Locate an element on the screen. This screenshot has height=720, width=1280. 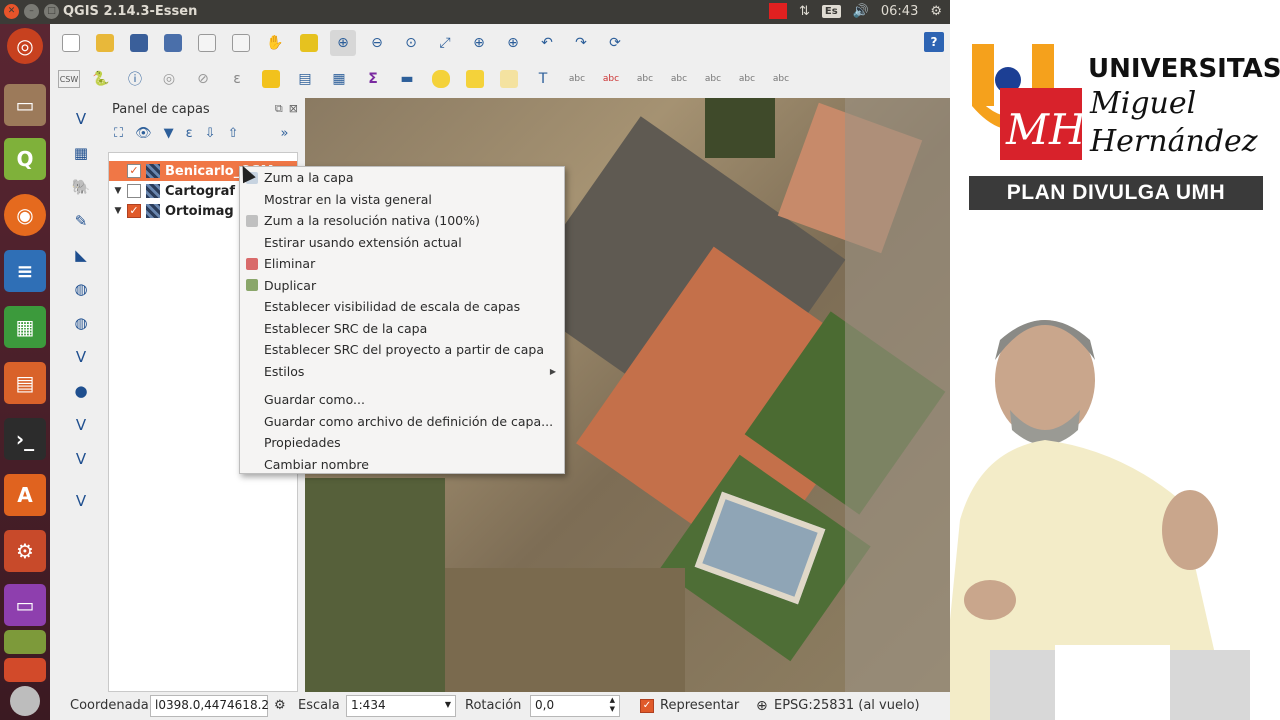
menu-item-show-in-overview: Mostrar en la vista general is located at coordinates (348, 199).